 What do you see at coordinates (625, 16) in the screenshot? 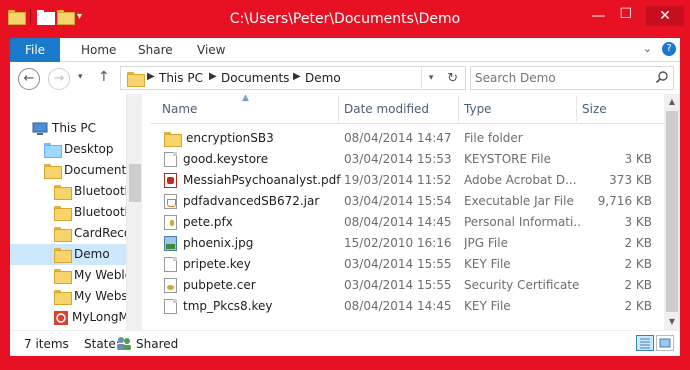
I see `maximize-button: ☐` at bounding box center [625, 16].